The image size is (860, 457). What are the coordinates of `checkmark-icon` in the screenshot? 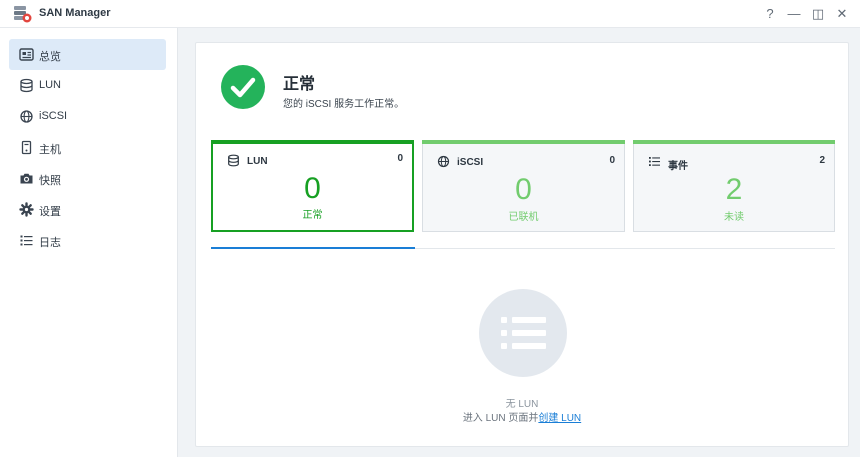 It's located at (243, 87).